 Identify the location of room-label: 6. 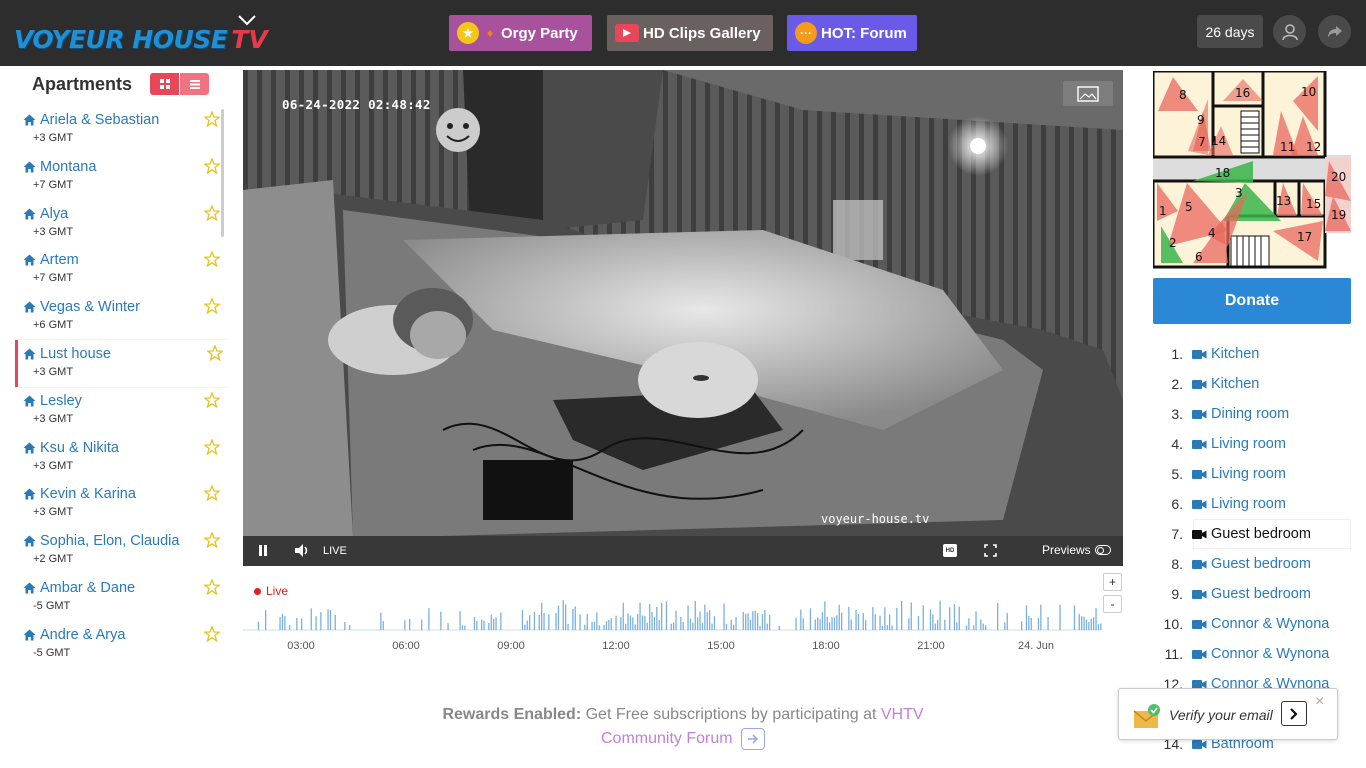
(1199, 257).